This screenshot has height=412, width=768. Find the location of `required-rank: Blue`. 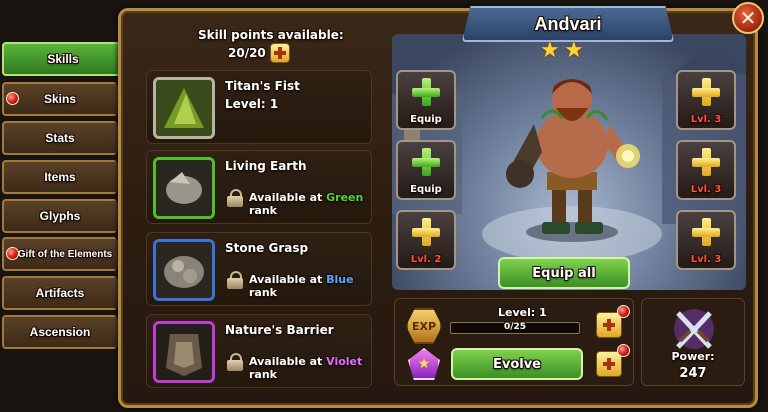

required-rank: Blue is located at coordinates (340, 279).